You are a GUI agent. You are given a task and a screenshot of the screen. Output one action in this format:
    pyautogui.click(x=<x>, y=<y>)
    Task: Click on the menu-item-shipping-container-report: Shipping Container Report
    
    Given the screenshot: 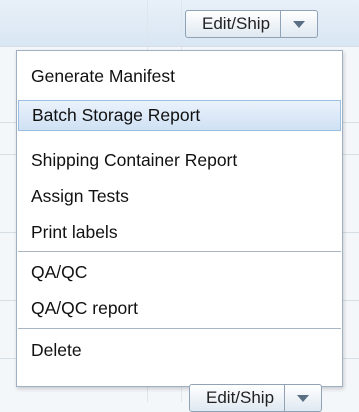 What is the action you would take?
    pyautogui.click(x=179, y=160)
    